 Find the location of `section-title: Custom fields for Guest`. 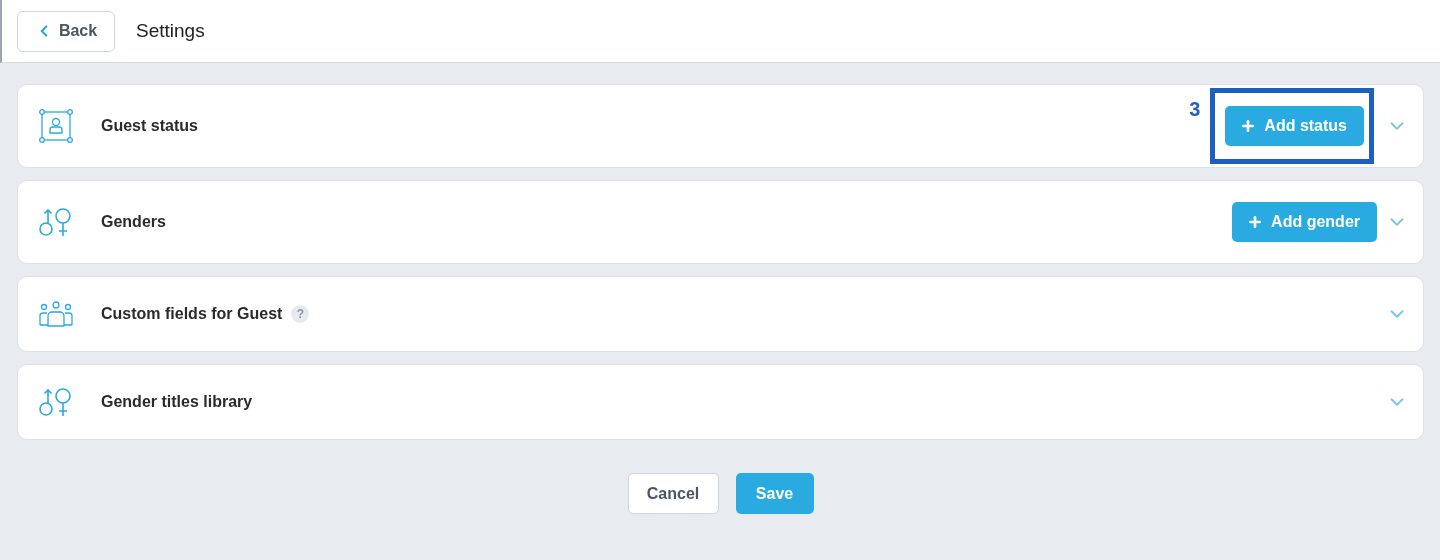

section-title: Custom fields for Guest is located at coordinates (192, 314).